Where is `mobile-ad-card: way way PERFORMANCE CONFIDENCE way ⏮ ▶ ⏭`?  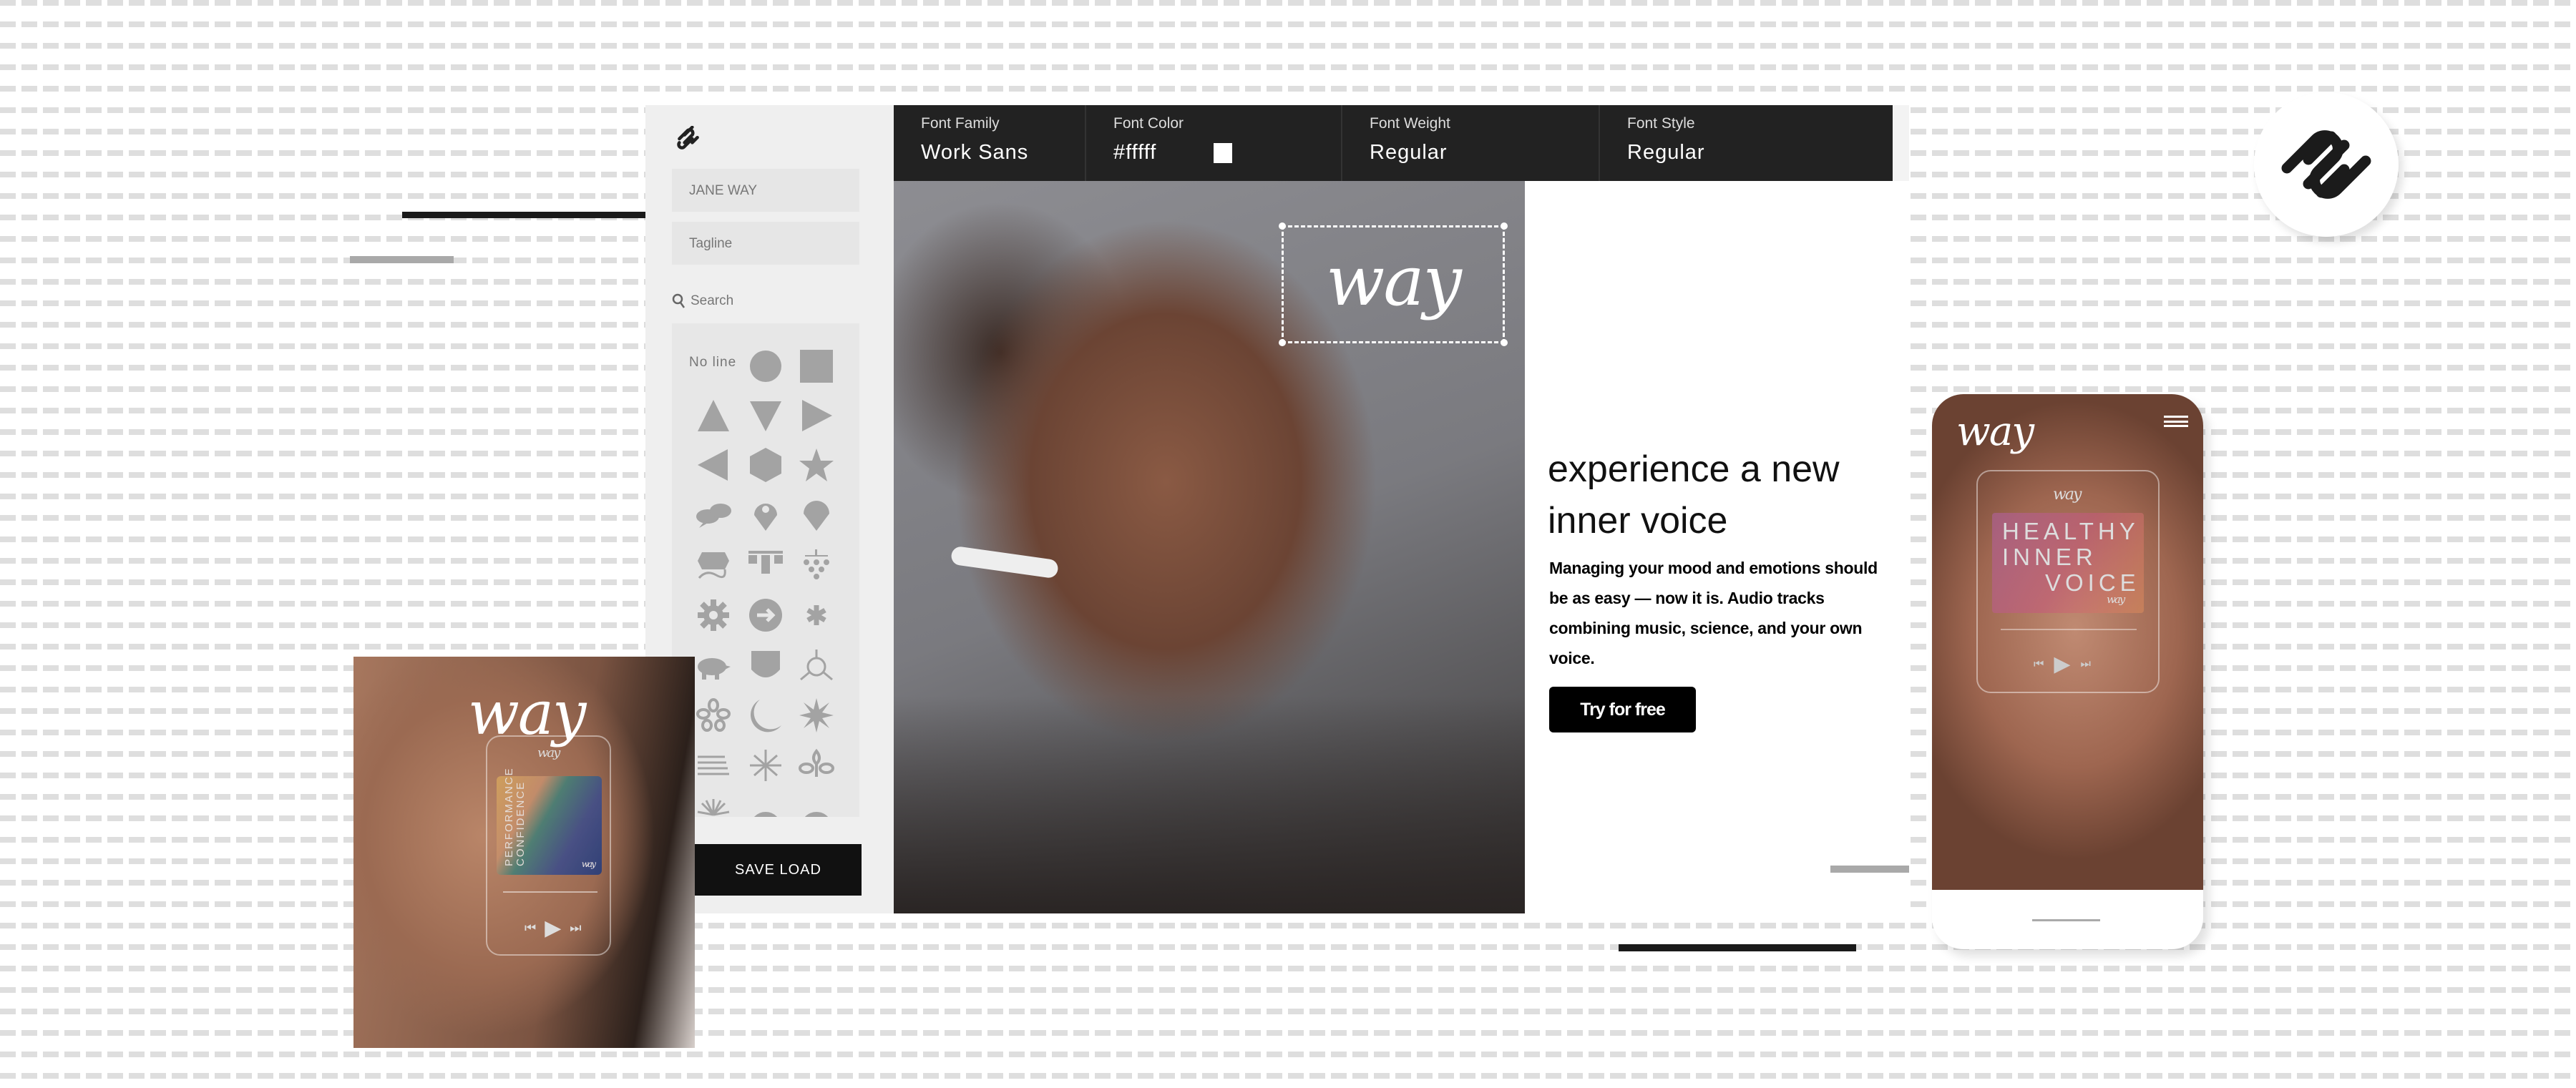 mobile-ad-card: way way PERFORMANCE CONFIDENCE way ⏮ ▶ ⏭ is located at coordinates (524, 852).